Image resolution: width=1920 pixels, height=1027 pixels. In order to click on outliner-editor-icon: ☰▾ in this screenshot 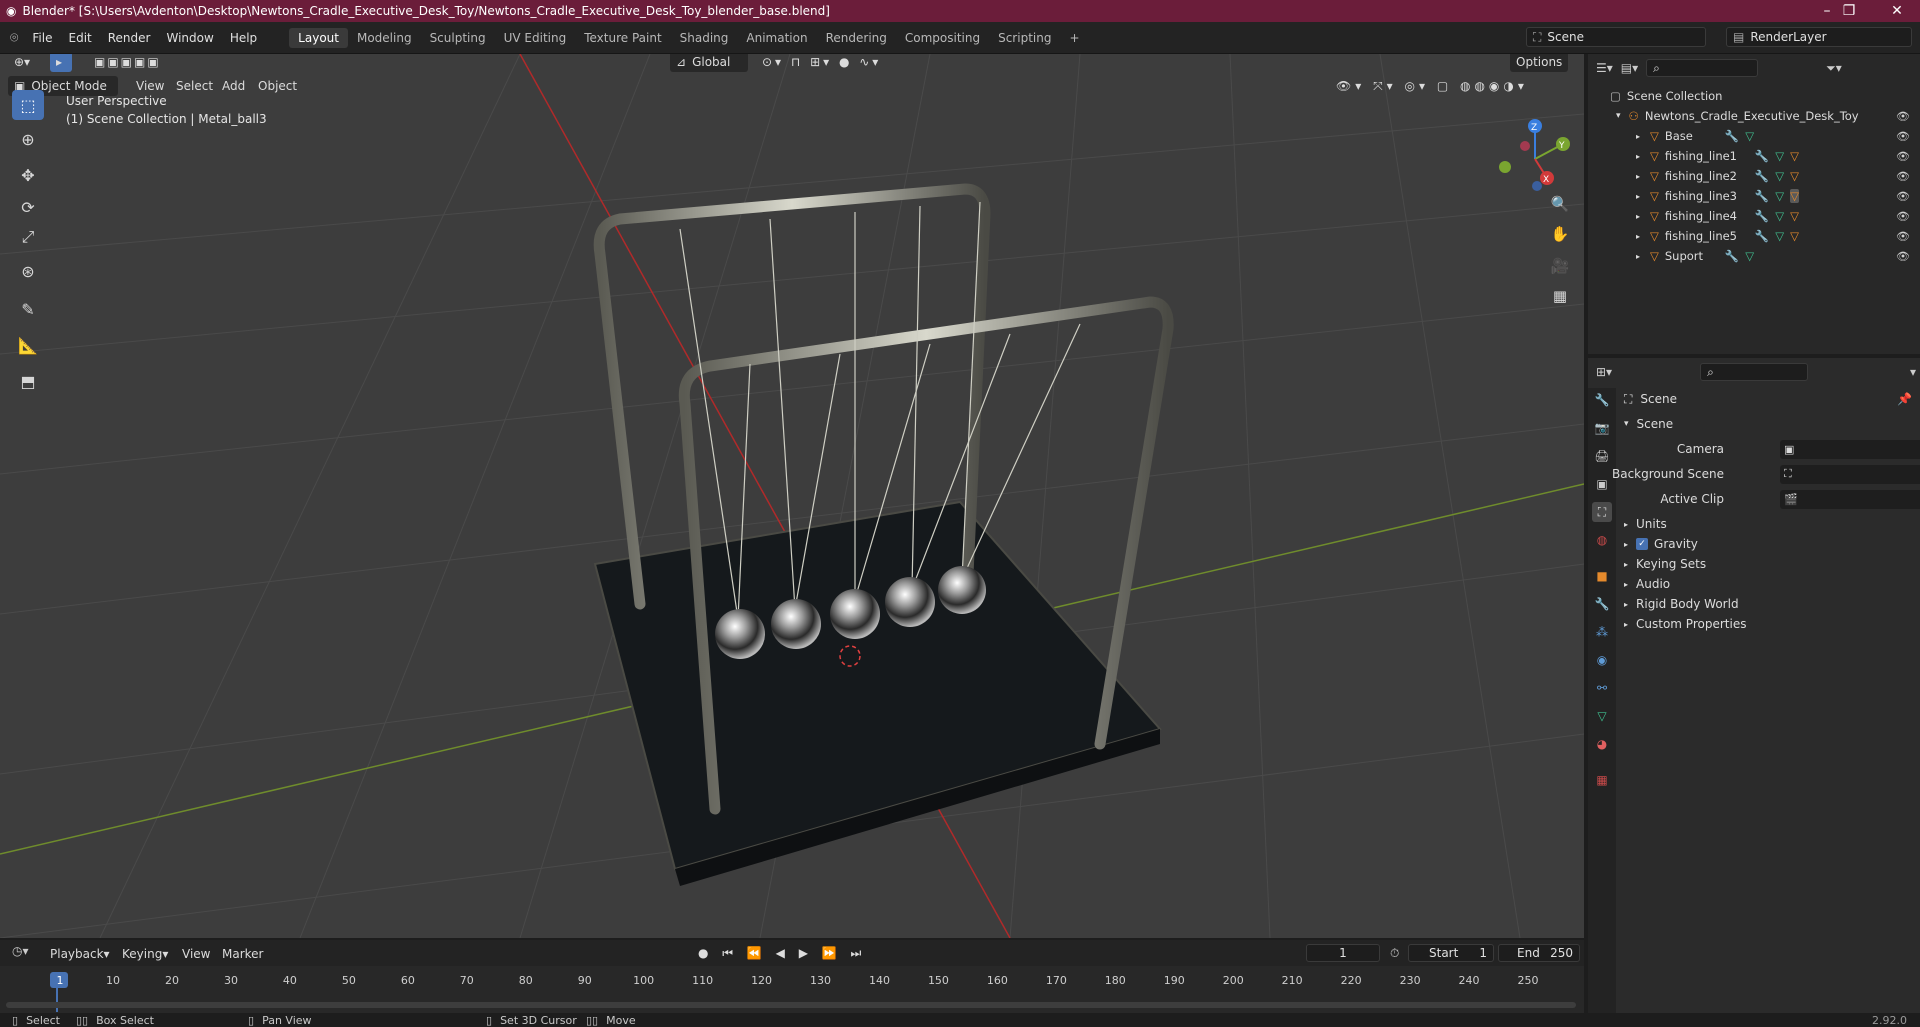, I will do `click(1604, 68)`.